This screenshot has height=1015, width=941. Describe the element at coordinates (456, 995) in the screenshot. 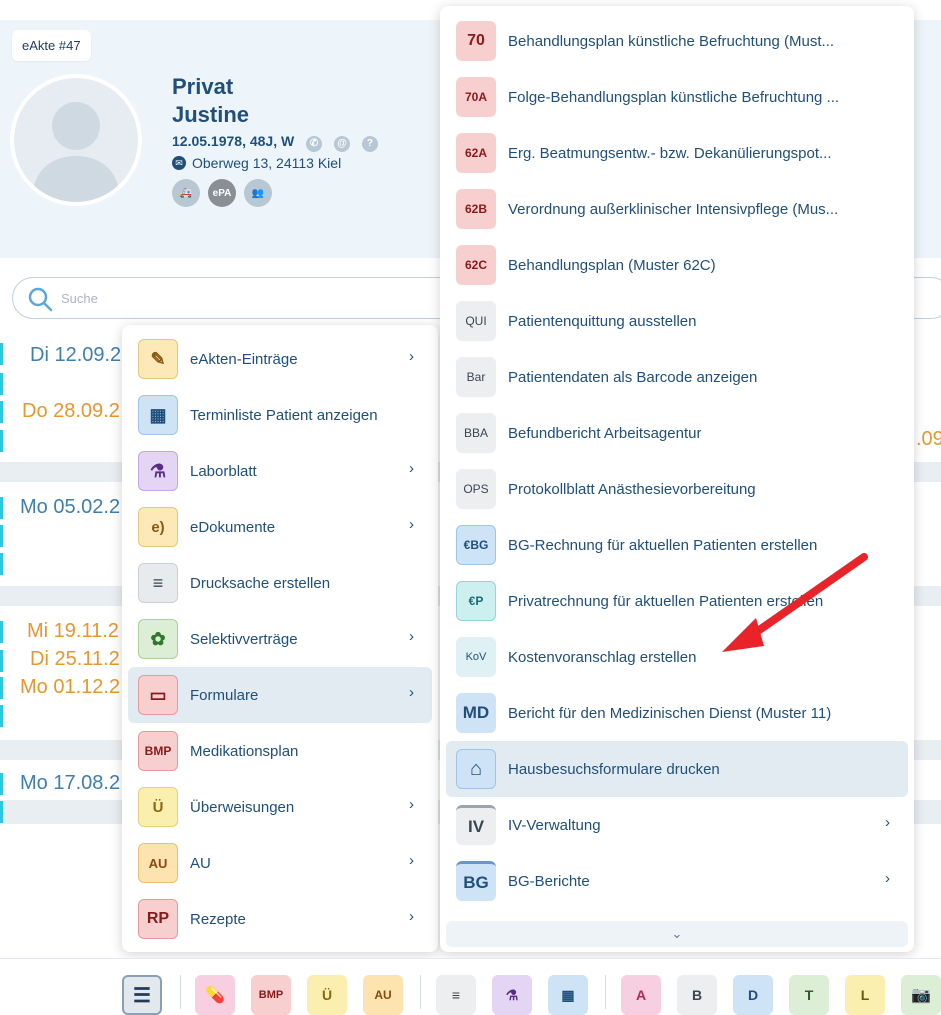

I see `document-icon: ≡` at that location.